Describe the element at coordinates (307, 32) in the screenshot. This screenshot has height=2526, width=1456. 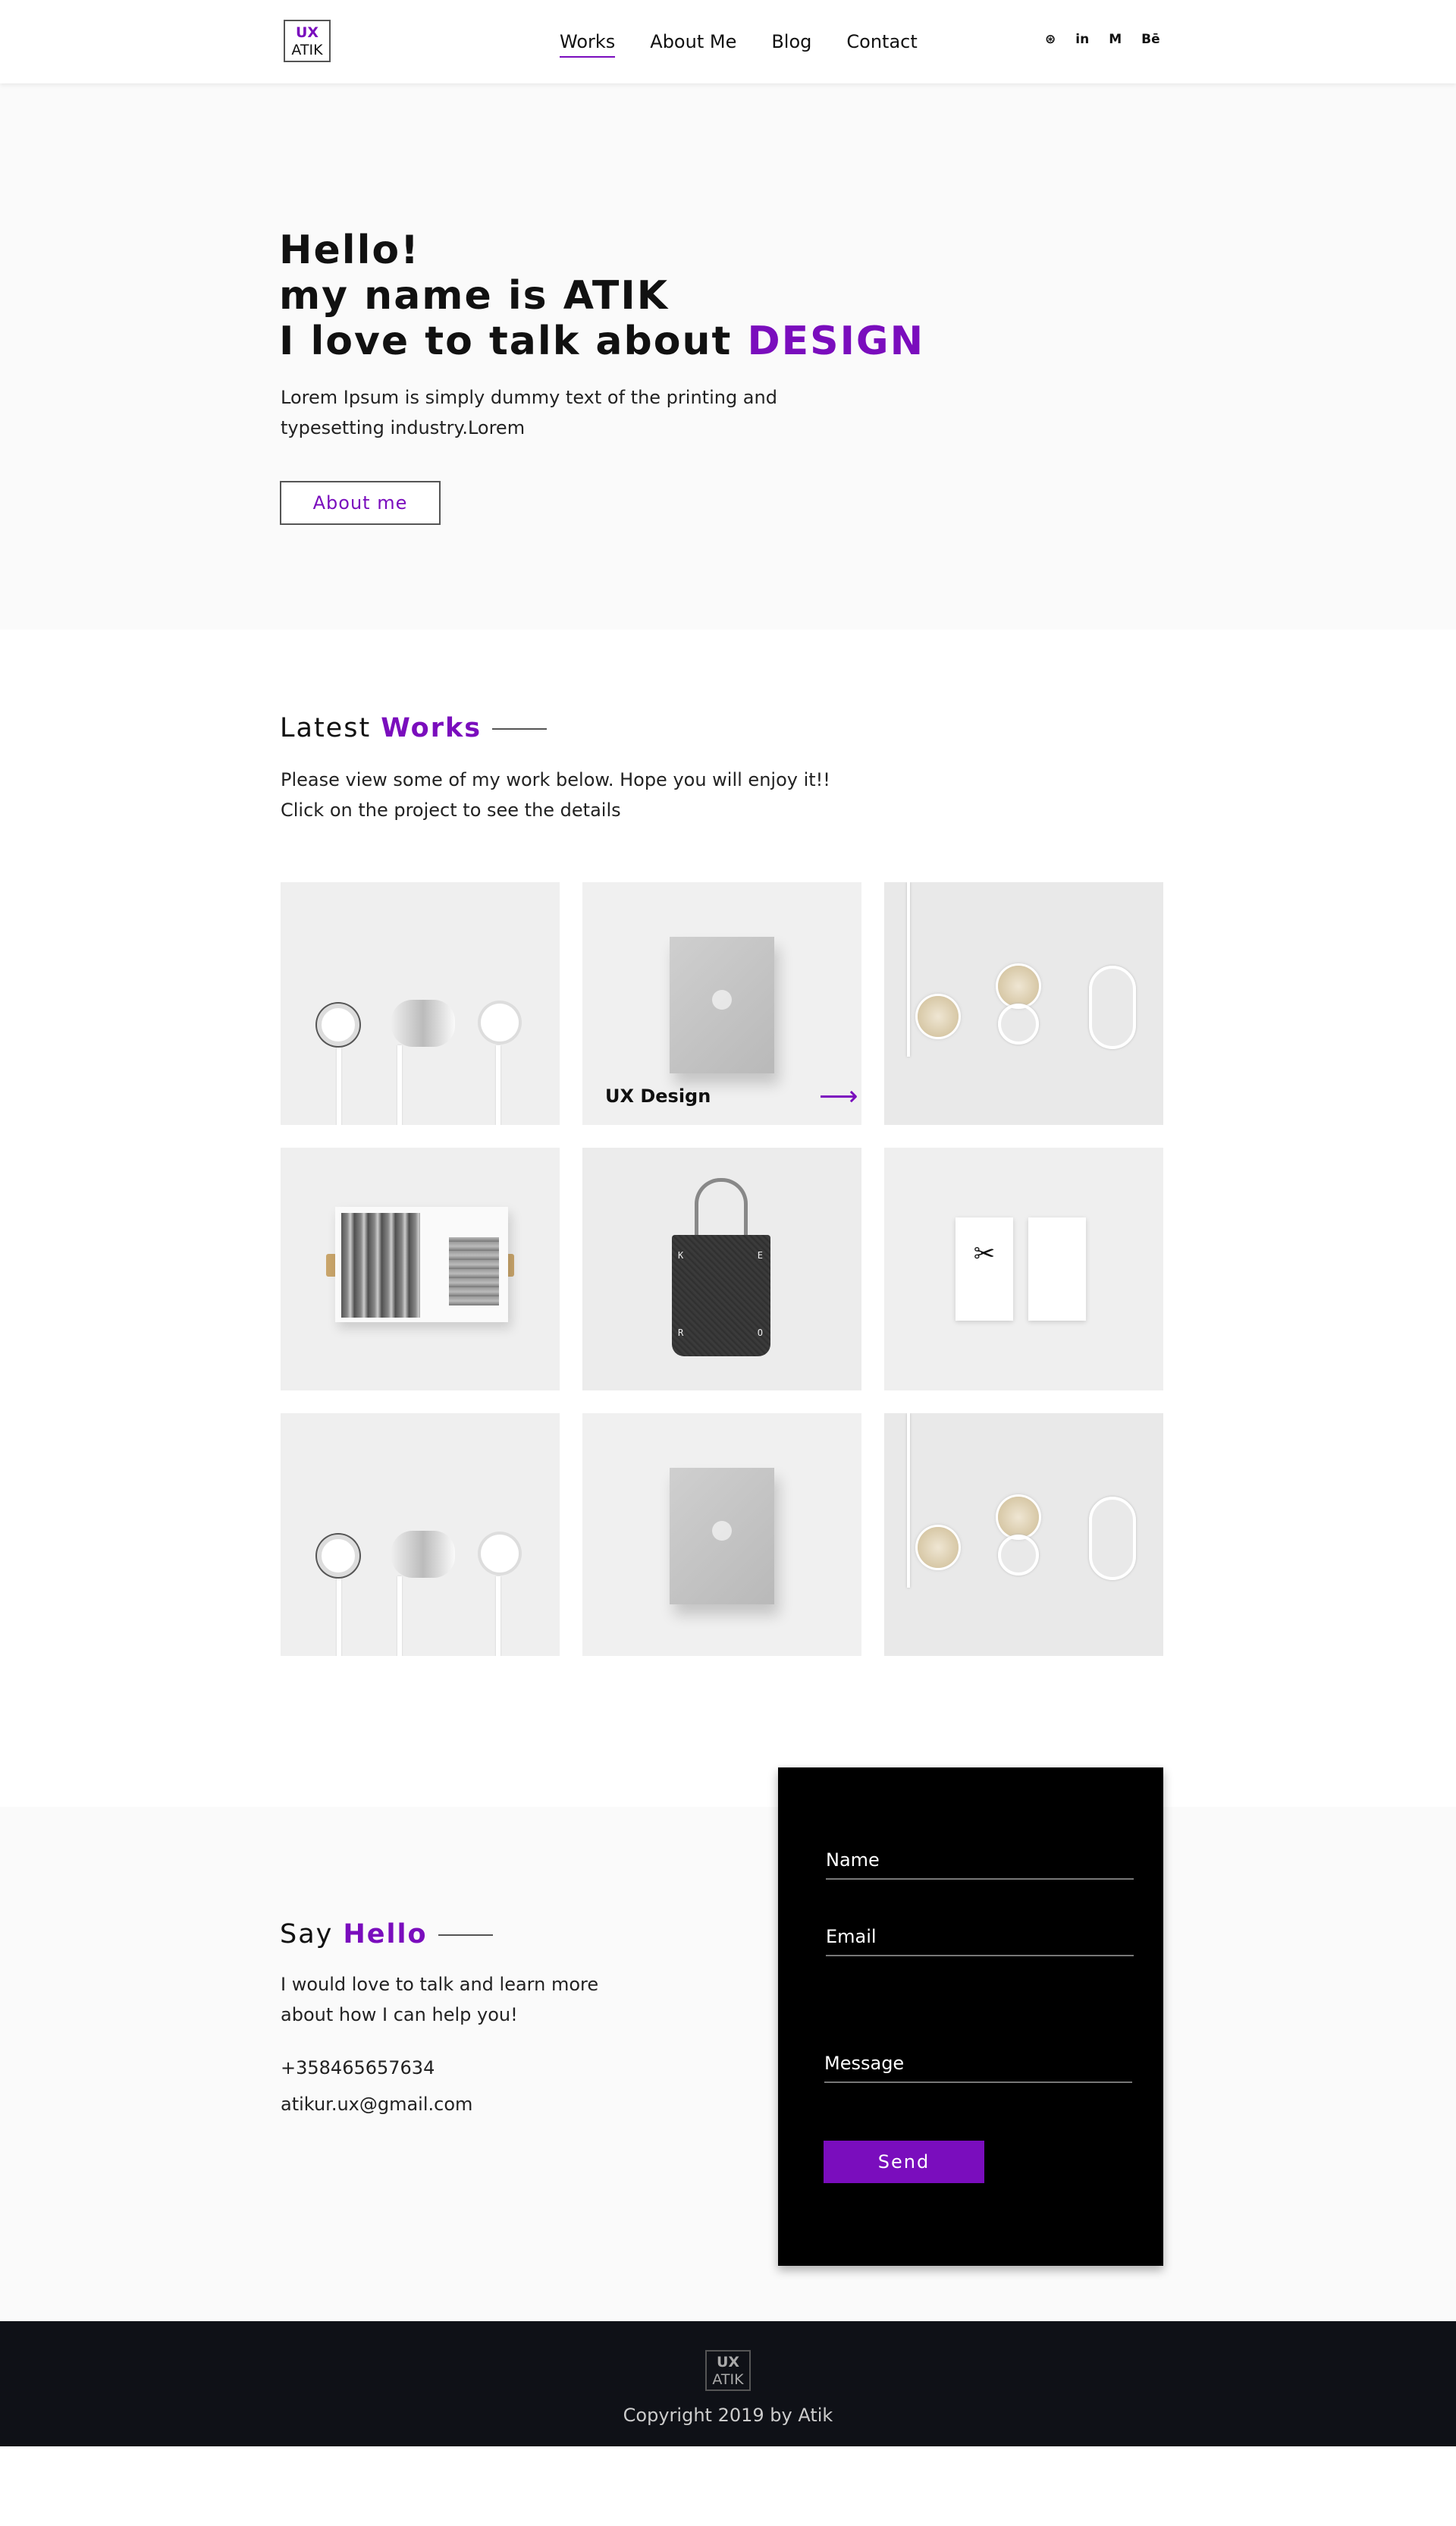
I see `logo-top-text: UX` at that location.